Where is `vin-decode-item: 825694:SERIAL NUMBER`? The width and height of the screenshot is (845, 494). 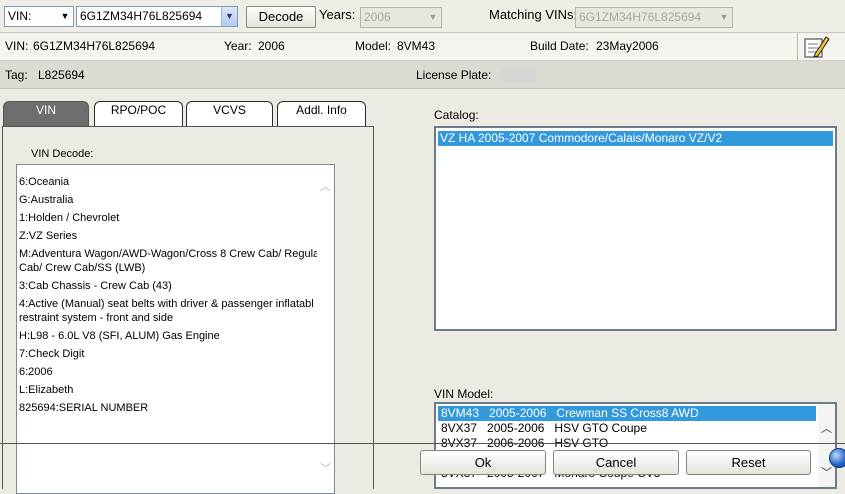
vin-decode-item: 825694:SERIAL NUMBER is located at coordinates (84, 408).